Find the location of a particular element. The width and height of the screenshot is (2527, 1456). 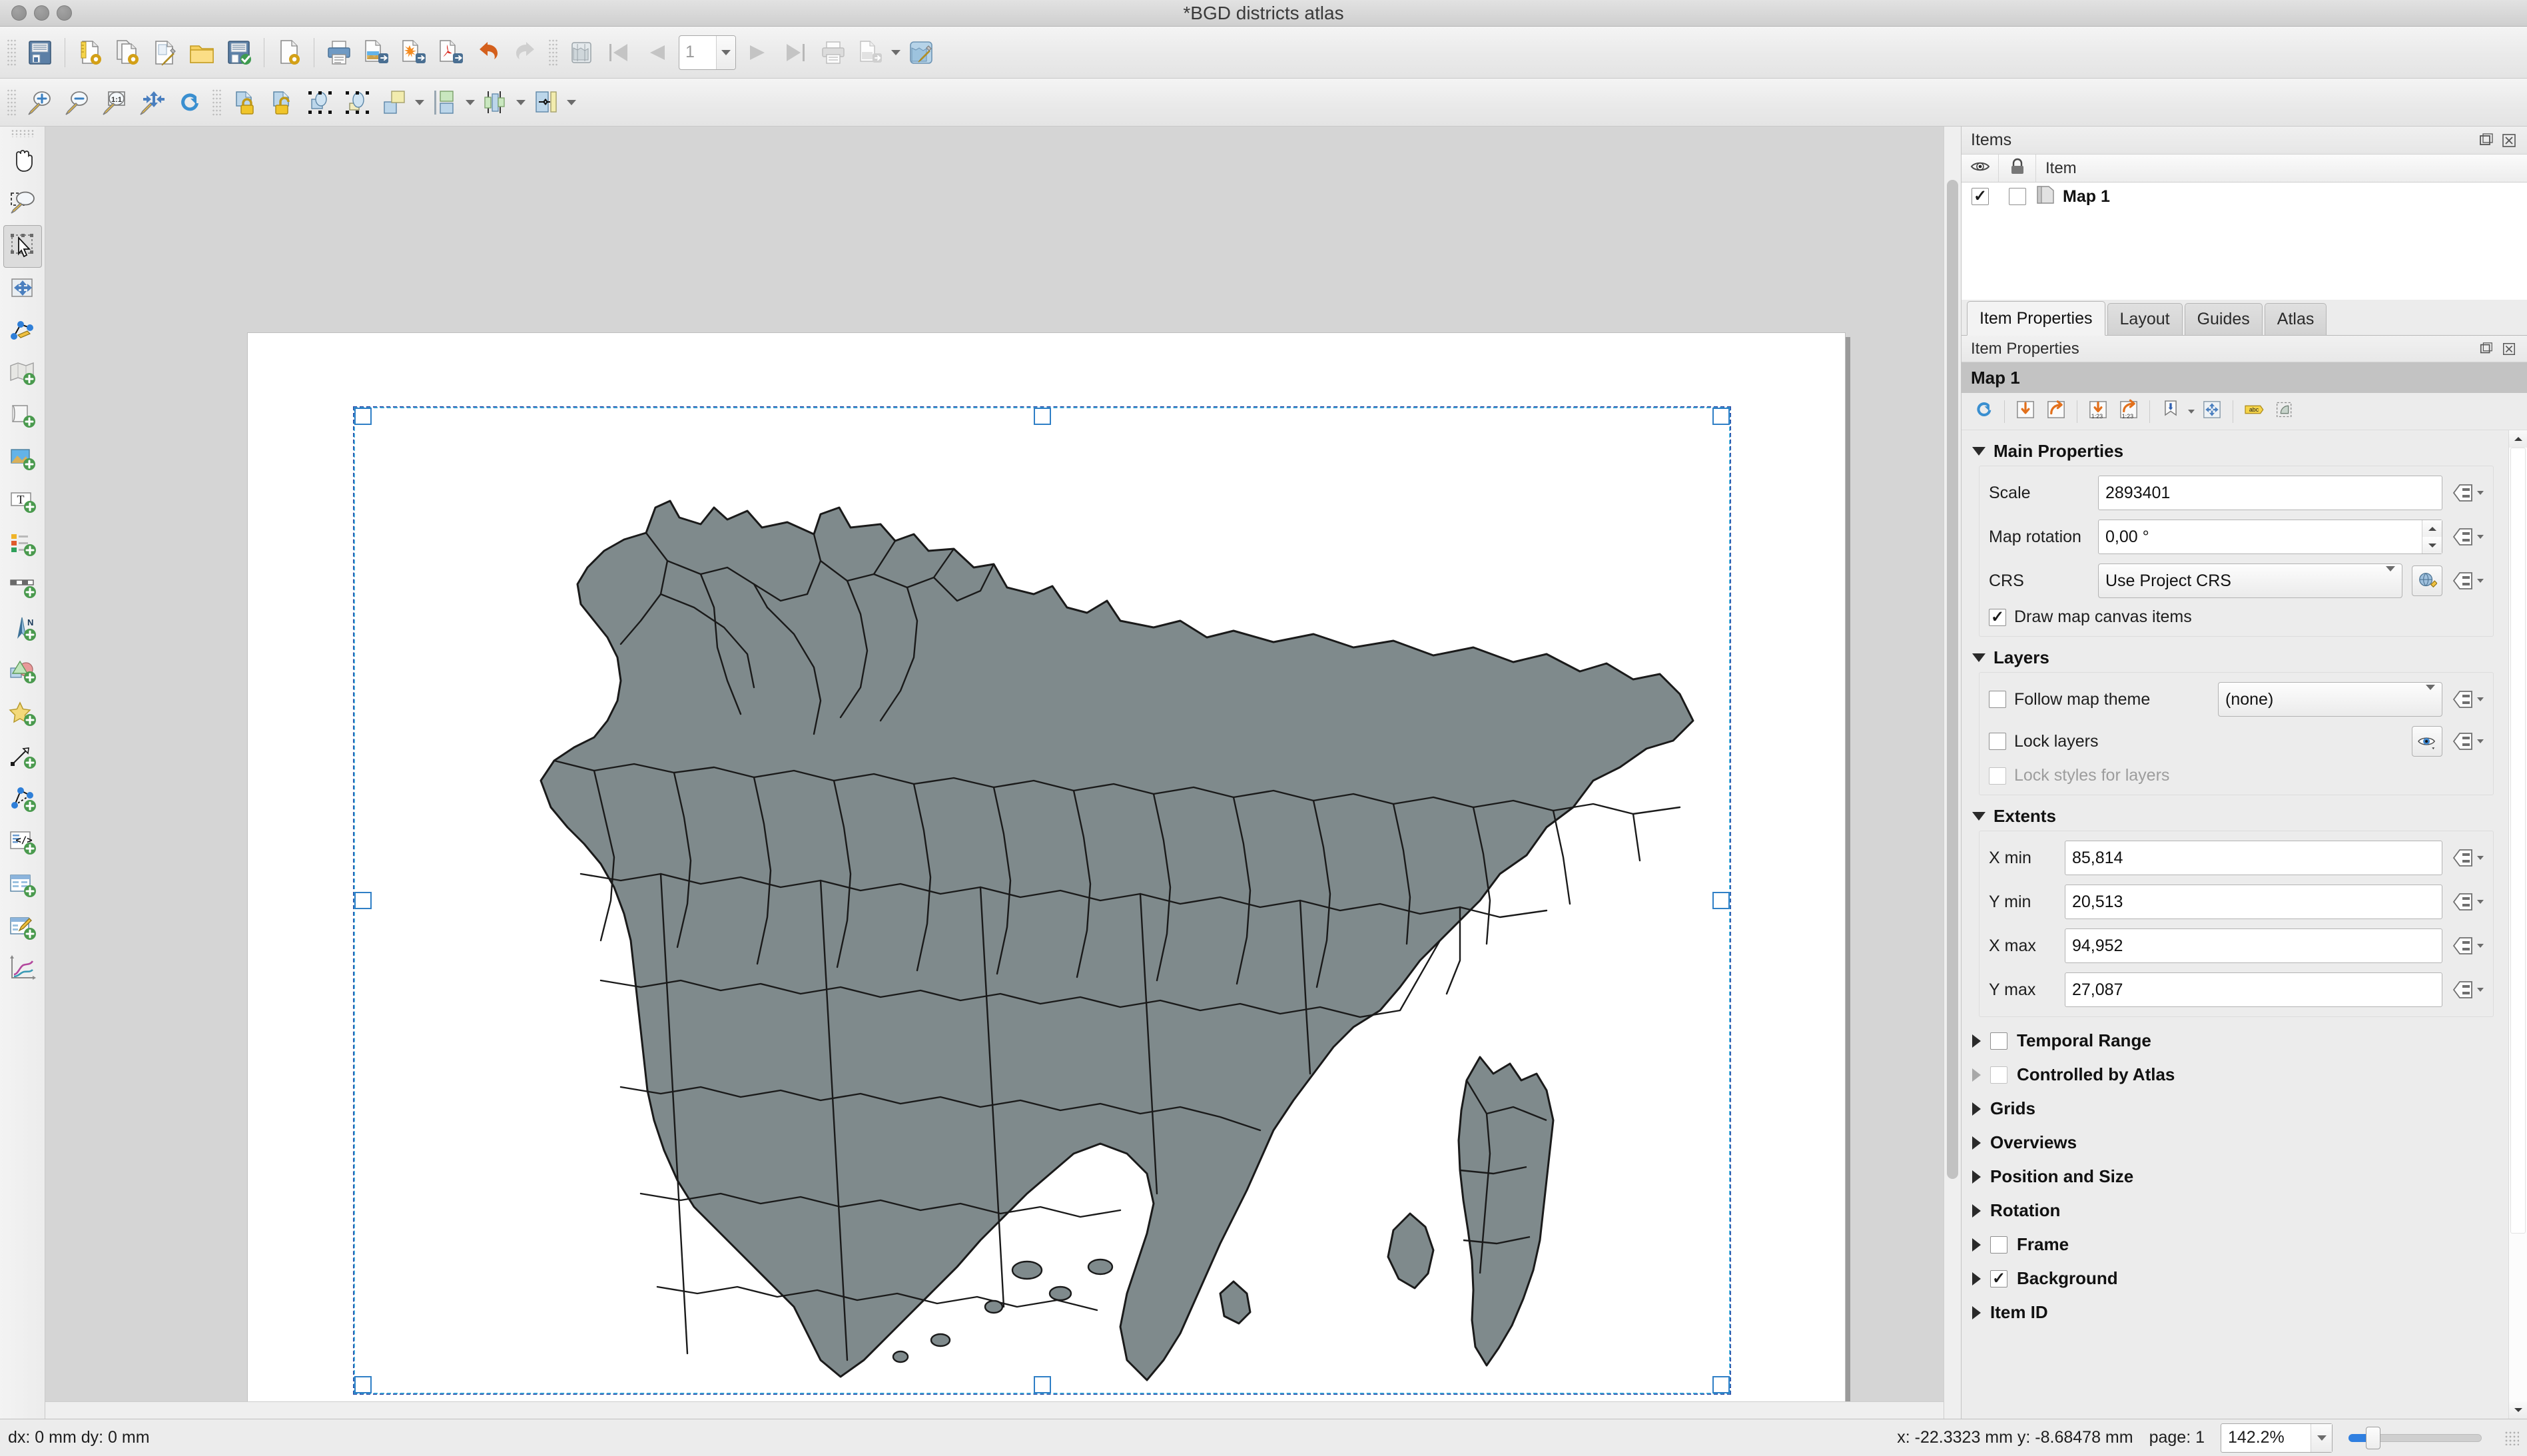

add-label-tool: T is located at coordinates (22, 502).